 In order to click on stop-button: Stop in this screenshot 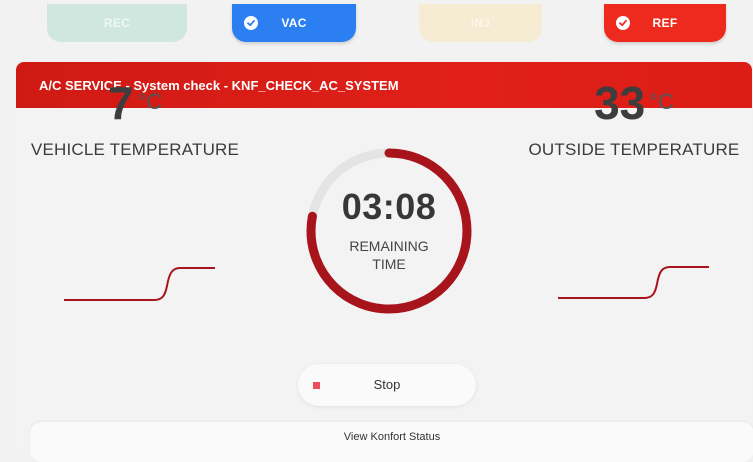, I will do `click(387, 385)`.